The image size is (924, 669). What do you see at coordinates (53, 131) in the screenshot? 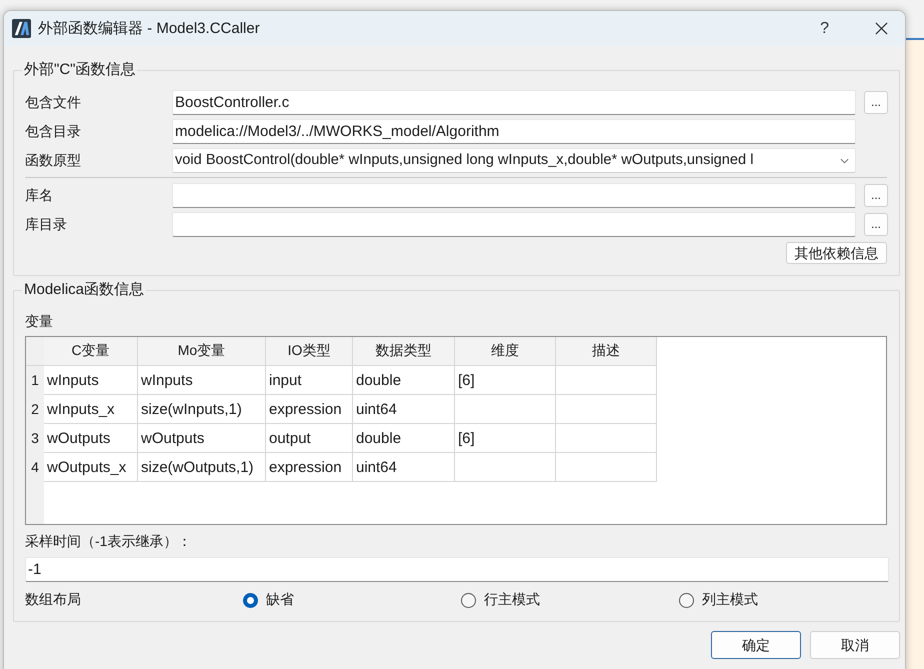
I see `field-label: 包含目录` at bounding box center [53, 131].